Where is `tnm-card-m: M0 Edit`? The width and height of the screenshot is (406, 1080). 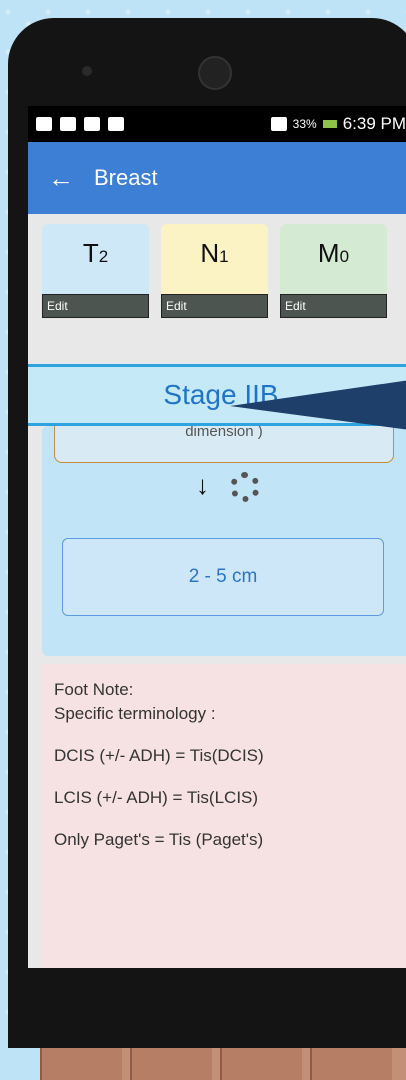
tnm-card-m: M0 Edit is located at coordinates (333, 271).